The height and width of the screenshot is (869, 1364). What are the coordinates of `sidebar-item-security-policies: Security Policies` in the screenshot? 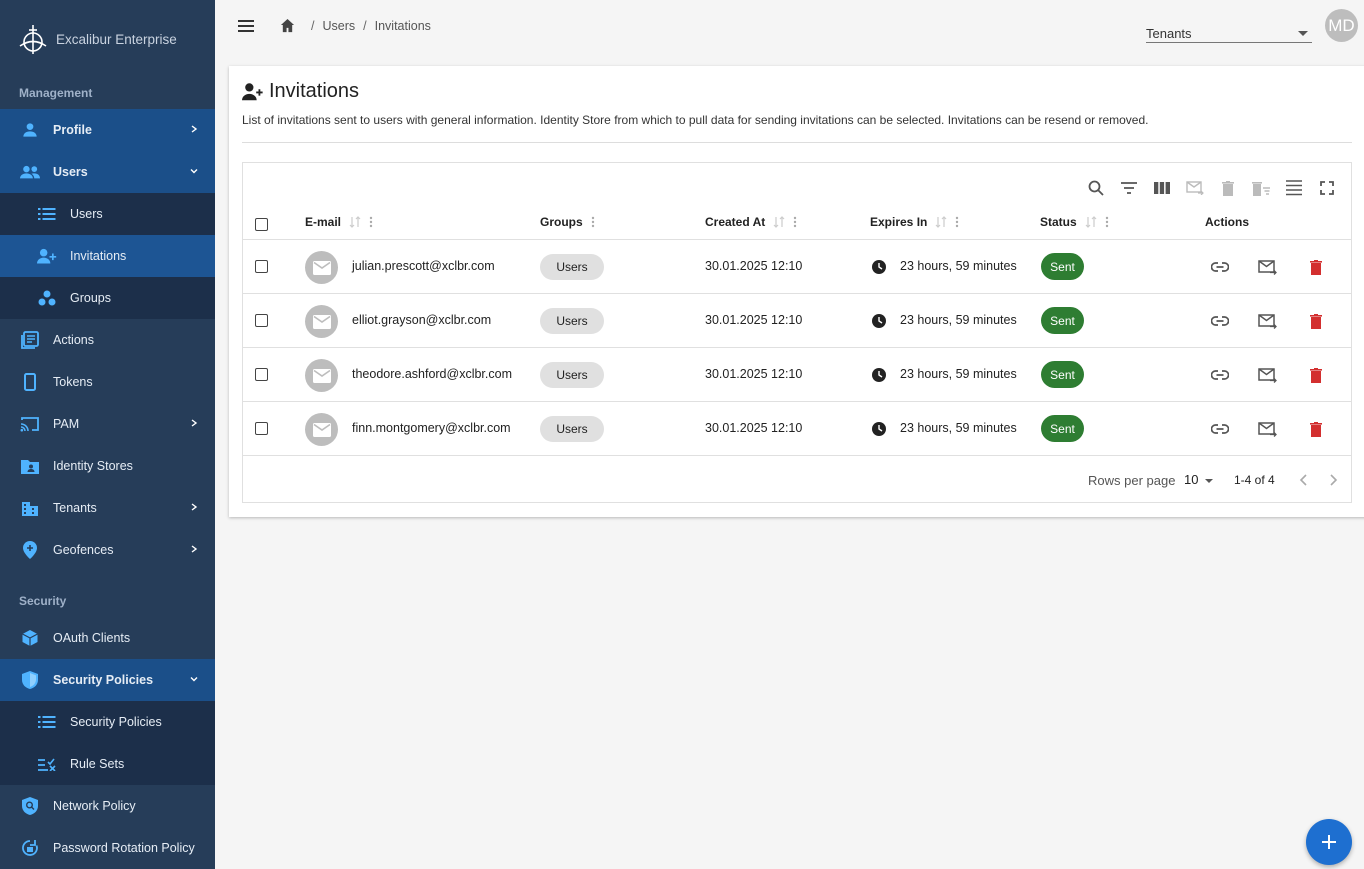 It's located at (107, 680).